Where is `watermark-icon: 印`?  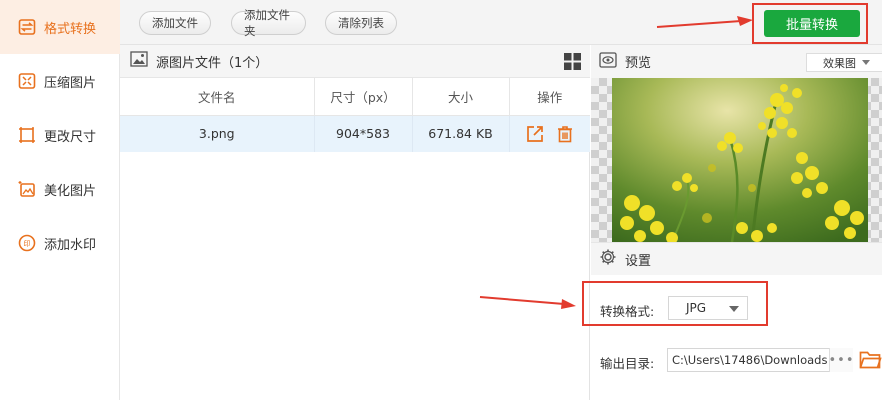
watermark-icon: 印 is located at coordinates (27, 243).